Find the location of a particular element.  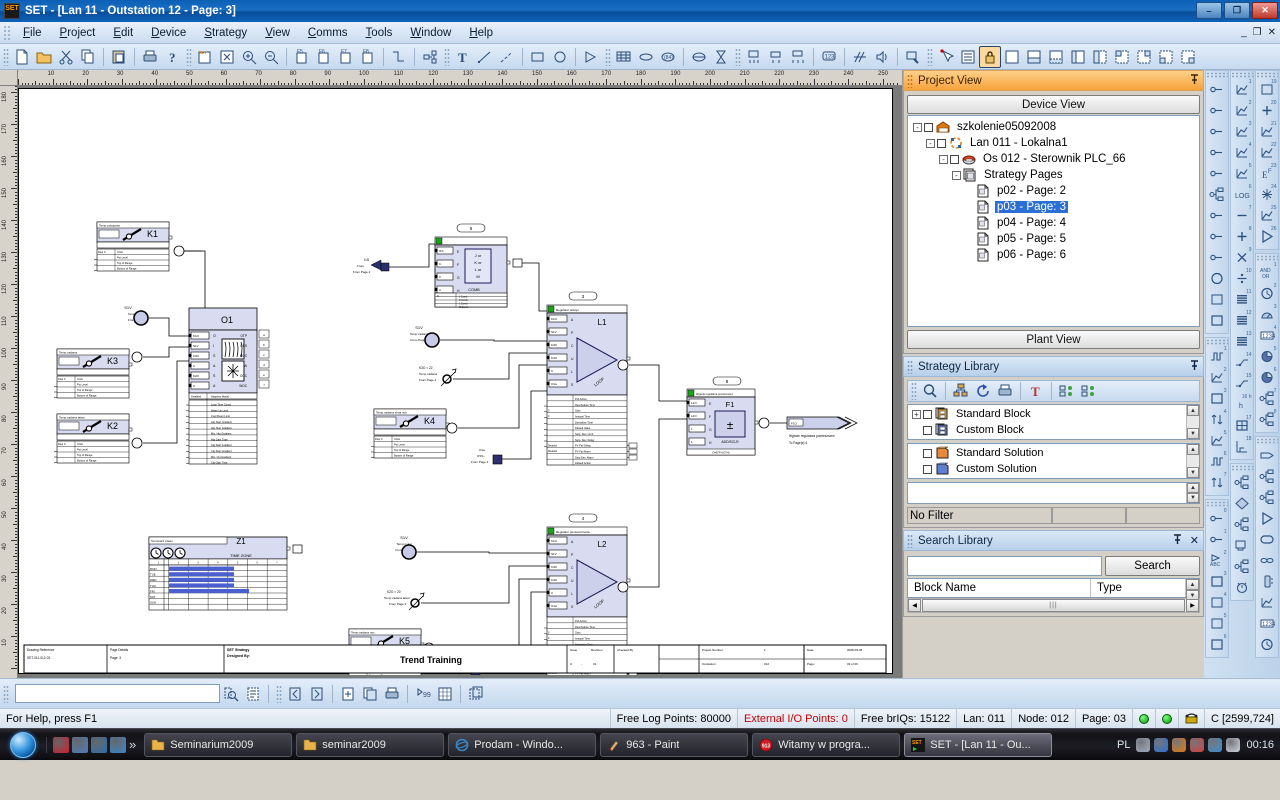

print-icon is located at coordinates (150, 57).